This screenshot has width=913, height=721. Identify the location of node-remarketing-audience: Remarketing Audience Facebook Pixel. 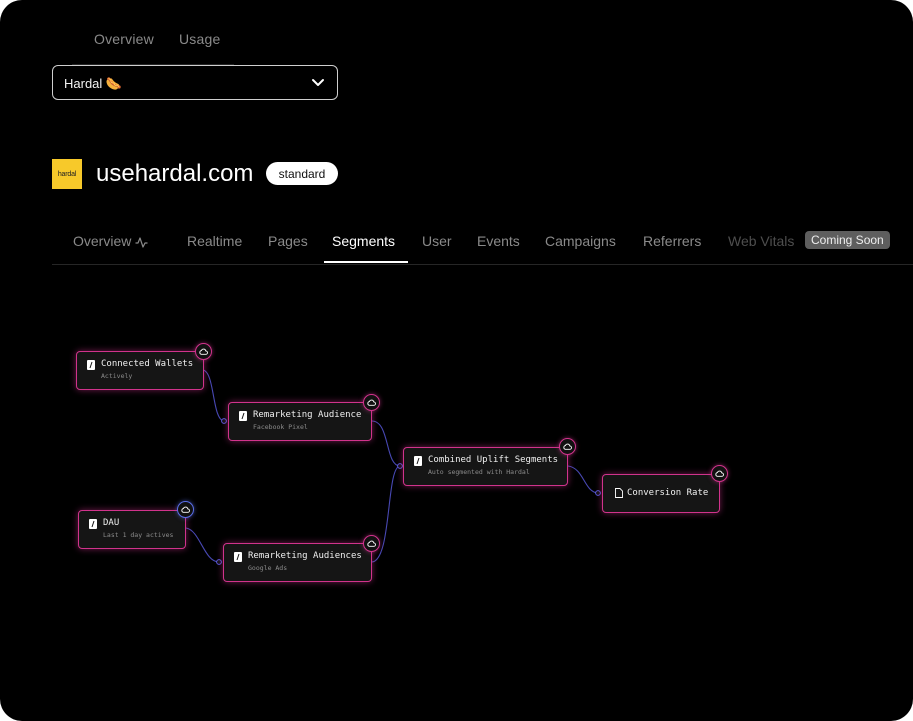
(300, 421).